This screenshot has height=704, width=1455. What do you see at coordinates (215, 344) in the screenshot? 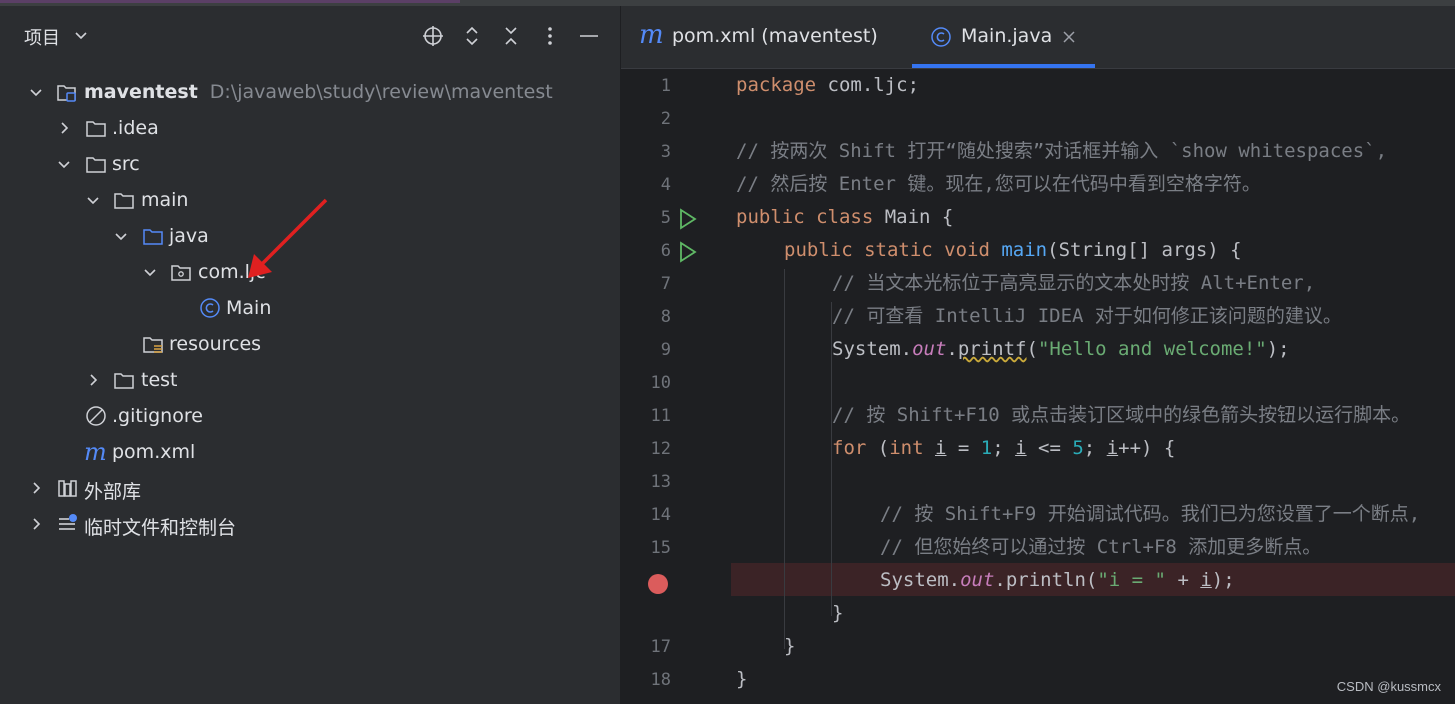
I see `tree-label: resources` at bounding box center [215, 344].